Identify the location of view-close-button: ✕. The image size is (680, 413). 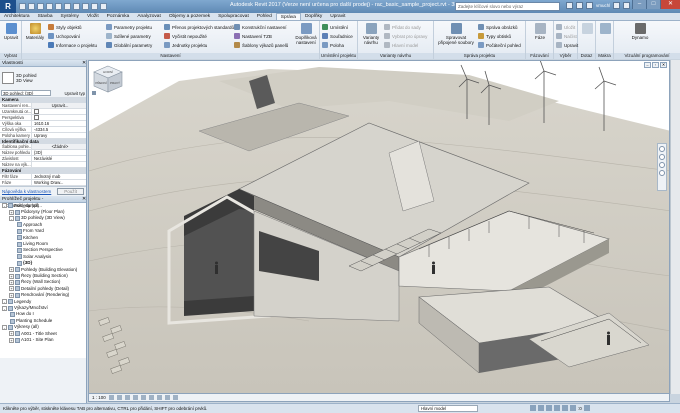
(663, 65).